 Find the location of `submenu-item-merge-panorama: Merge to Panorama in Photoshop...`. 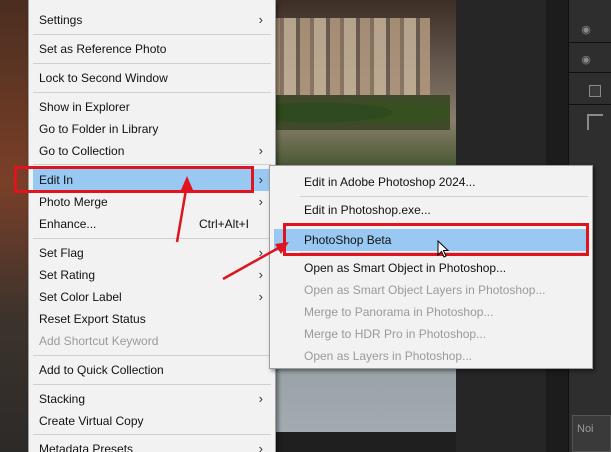

submenu-item-merge-panorama: Merge to Panorama in Photoshop... is located at coordinates (431, 312).